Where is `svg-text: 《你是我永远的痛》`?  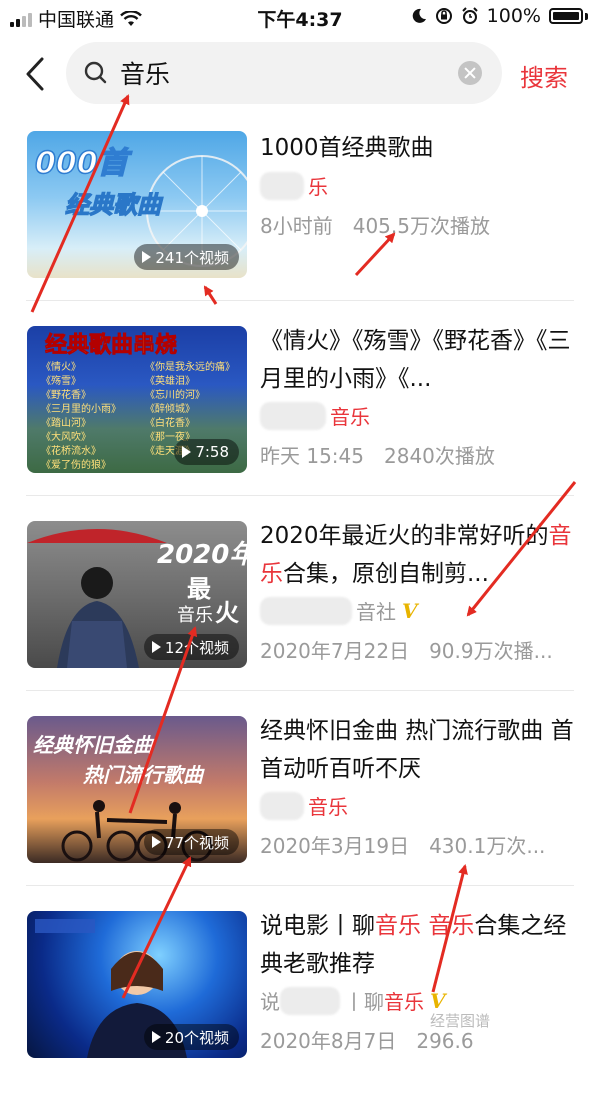 svg-text: 《你是我永远的痛》 is located at coordinates (190, 366).